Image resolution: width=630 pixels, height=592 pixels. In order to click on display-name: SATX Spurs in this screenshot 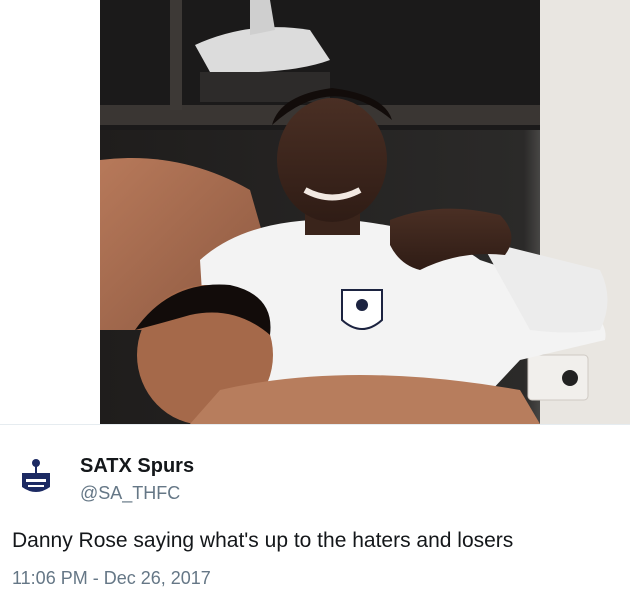, I will do `click(137, 466)`.